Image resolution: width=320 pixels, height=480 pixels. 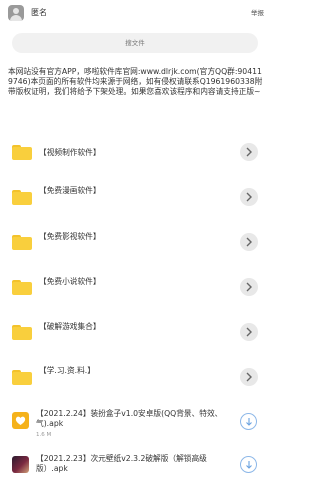 What do you see at coordinates (121, 463) in the screenshot?
I see `file-name: 【2021.2.23】次元壁纸v2.3.2破解版（解锁高级版）.apk` at bounding box center [121, 463].